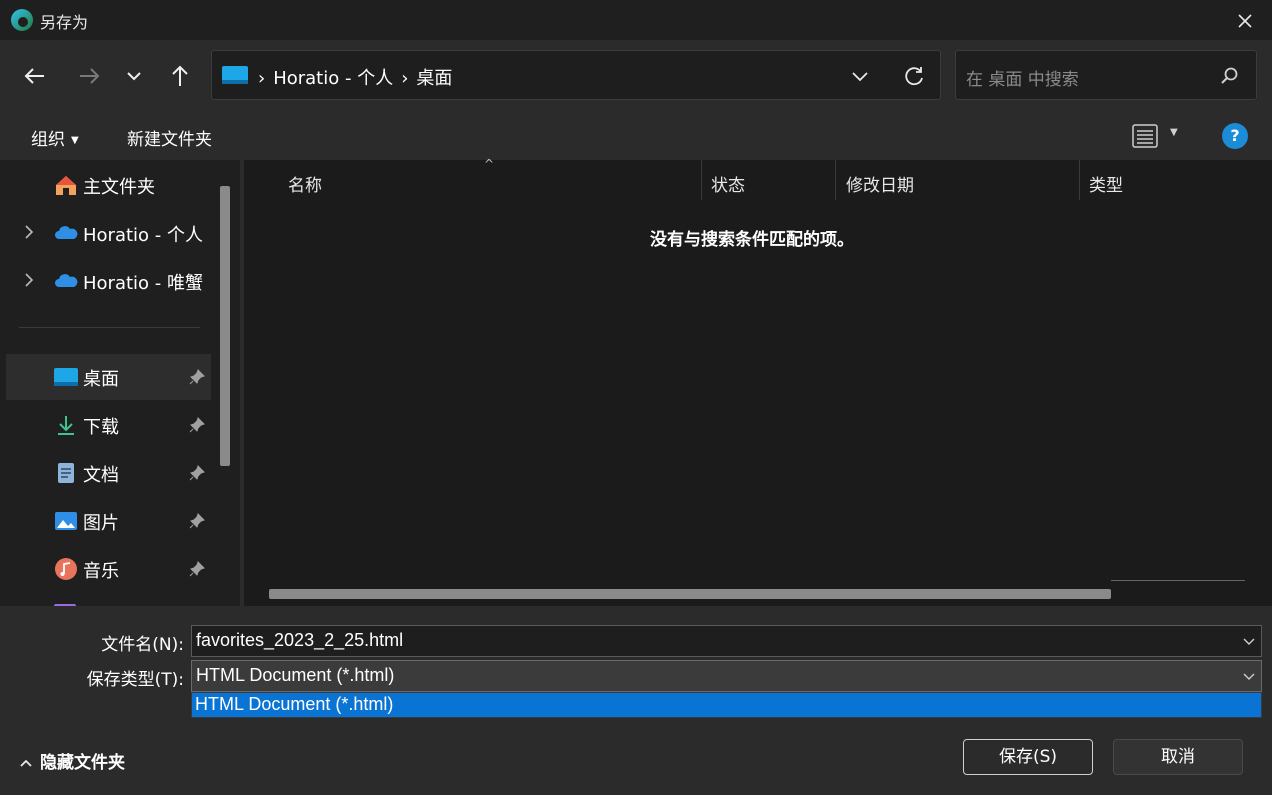 This screenshot has height=795, width=1272. Describe the element at coordinates (295, 675) in the screenshot. I see `filetype-selected-value: HTML Document (*.html)` at that location.